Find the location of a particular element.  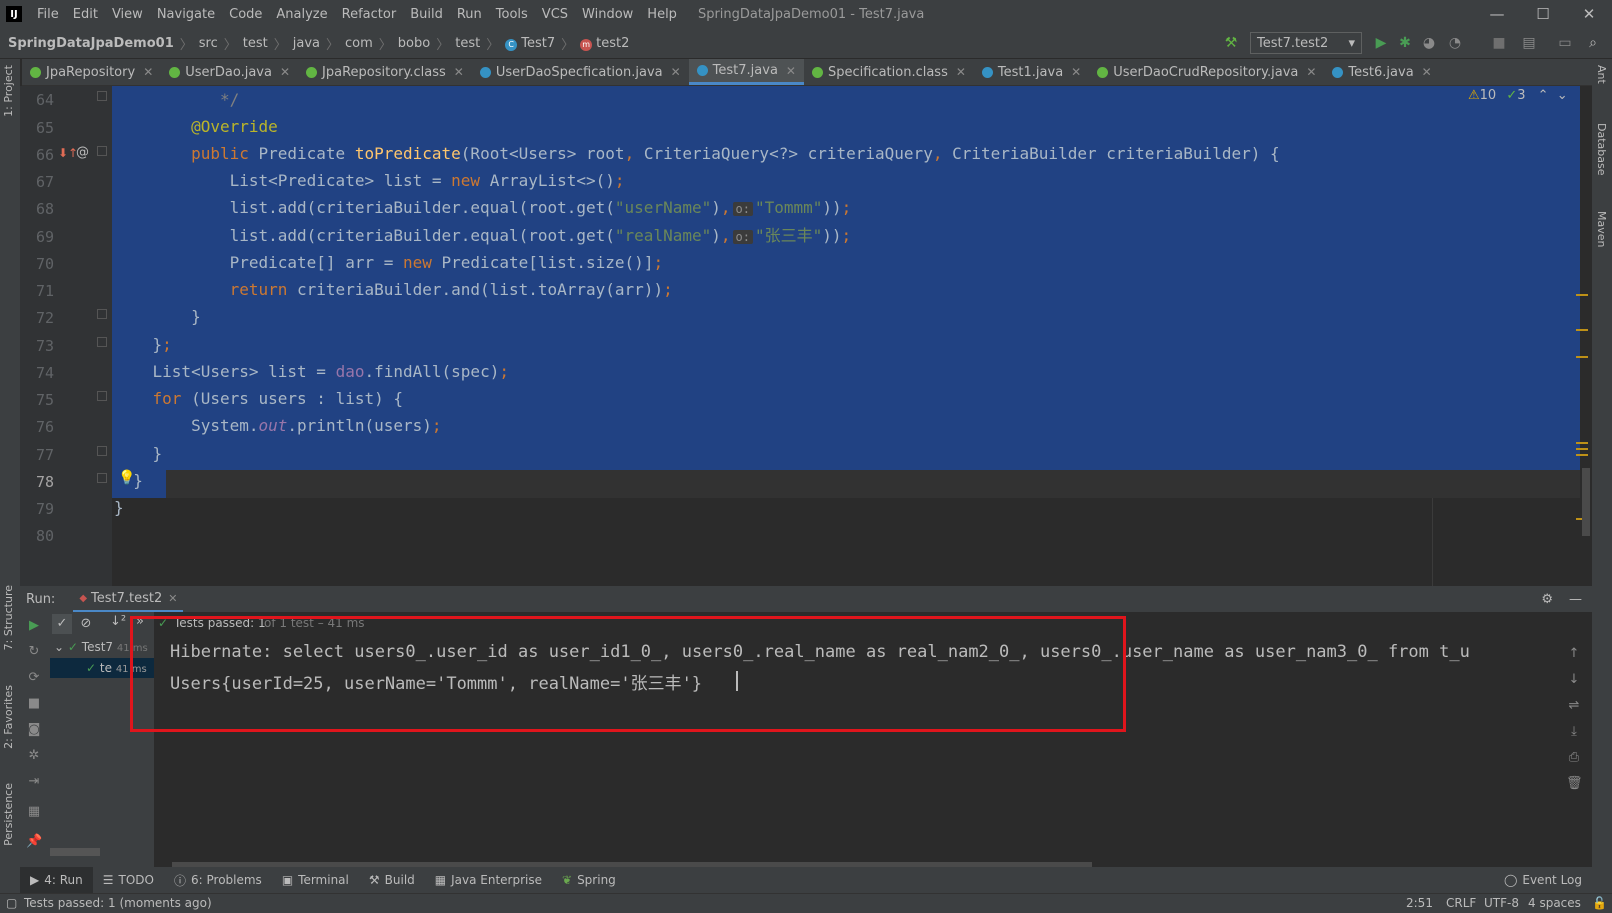

menu-edit: Edit is located at coordinates (85, 14).